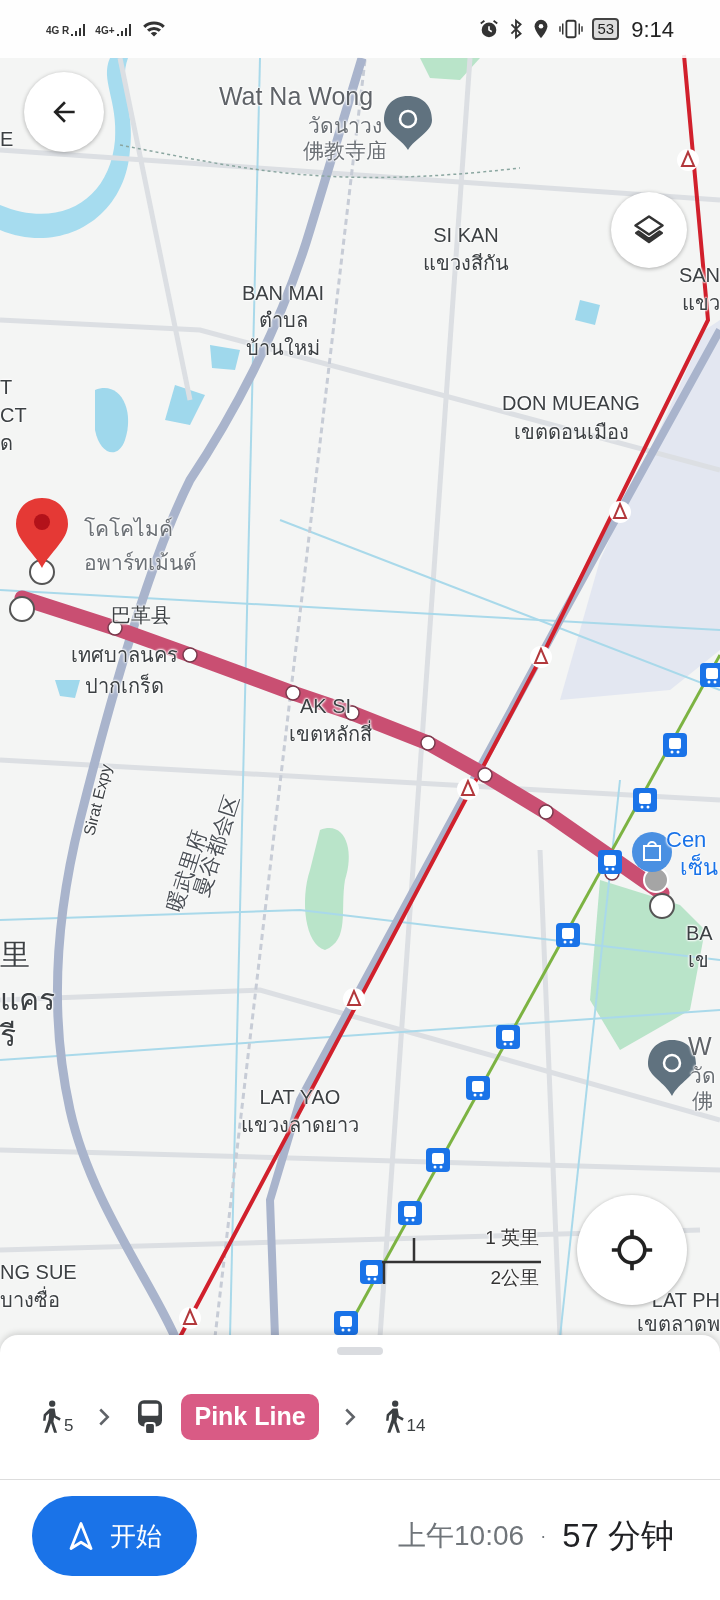 This screenshot has height=1600, width=720. What do you see at coordinates (42, 533) in the screenshot?
I see `map-pin-icon` at bounding box center [42, 533].